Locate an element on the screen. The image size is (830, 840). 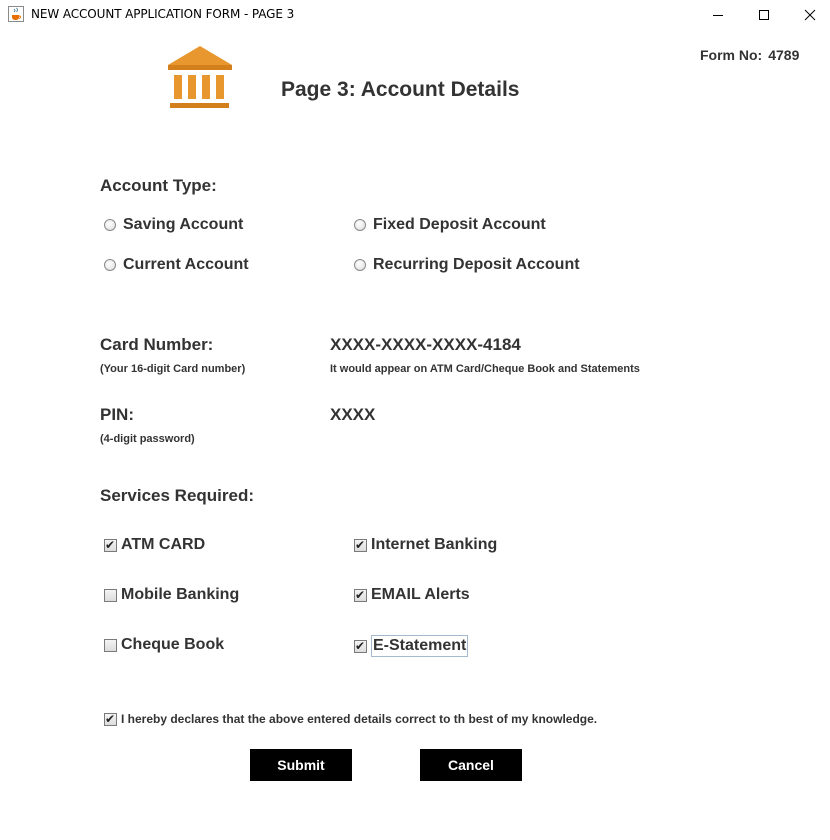
checkbox-label: Cheque Book is located at coordinates (173, 644).